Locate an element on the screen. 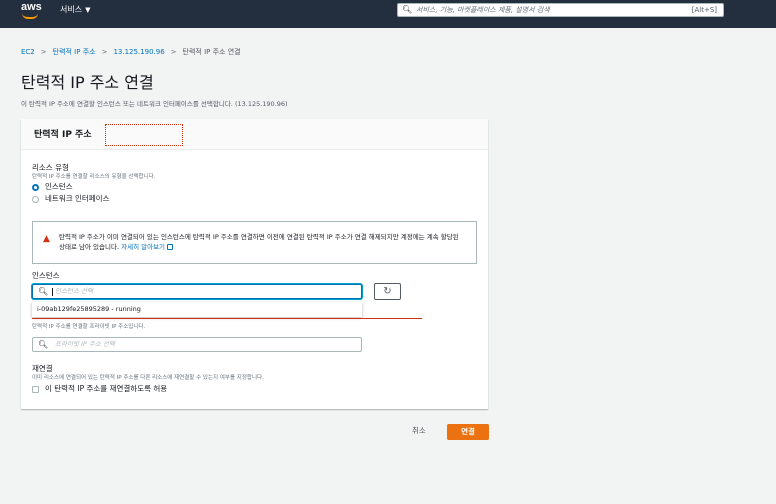 This screenshot has height=504, width=776. instance-dropdown: i-09ab129fe25895289 - running is located at coordinates (197, 309).